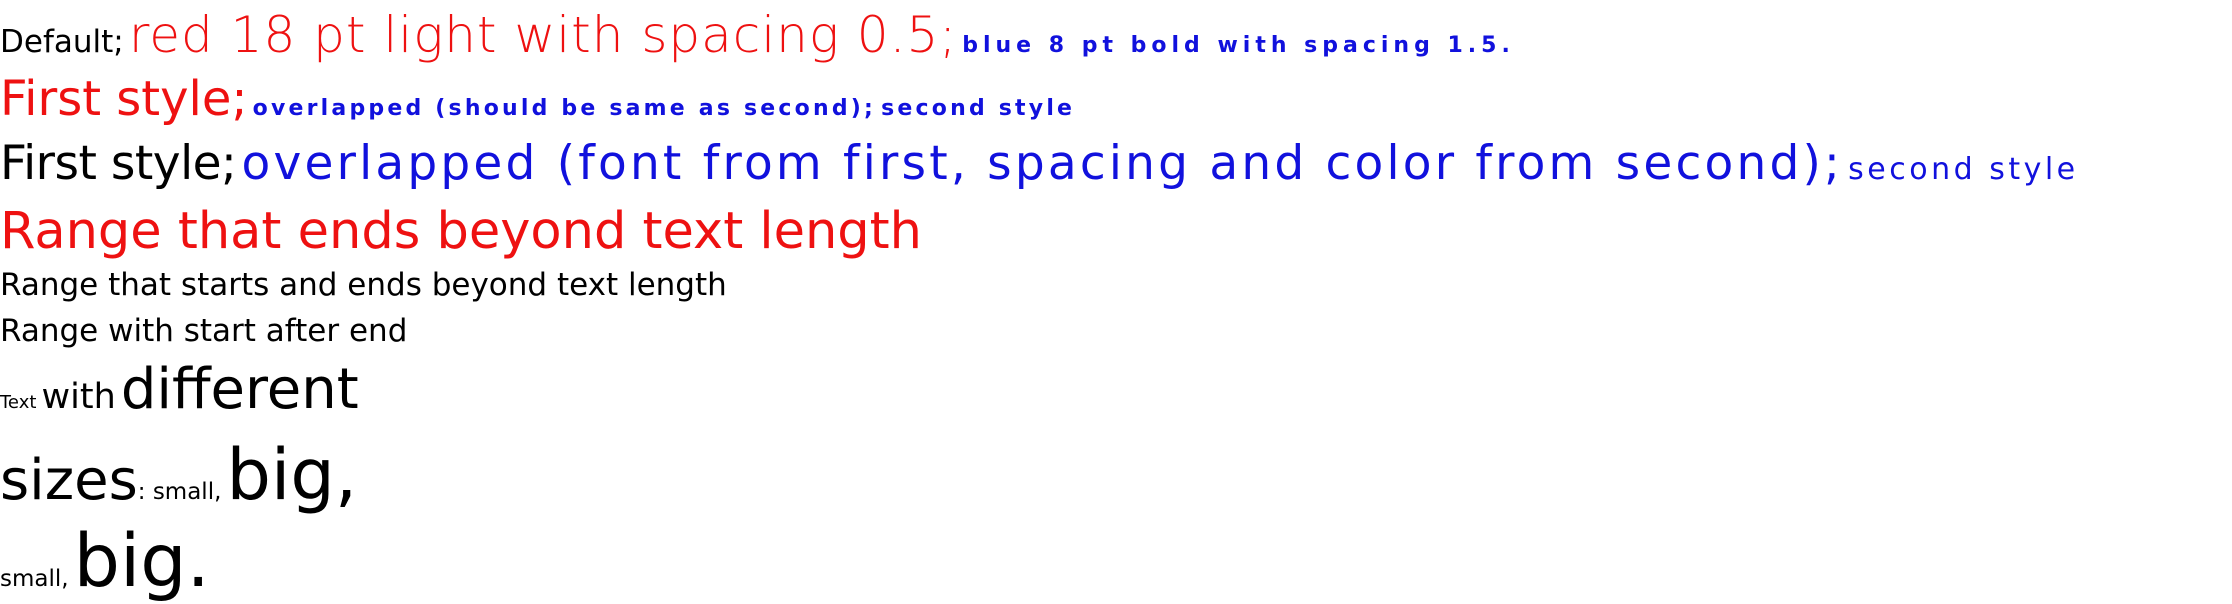 This screenshot has width=2232, height=604. Describe the element at coordinates (564, 108) in the screenshot. I see `overlapped-text: overlapped (should be same as second);` at that location.